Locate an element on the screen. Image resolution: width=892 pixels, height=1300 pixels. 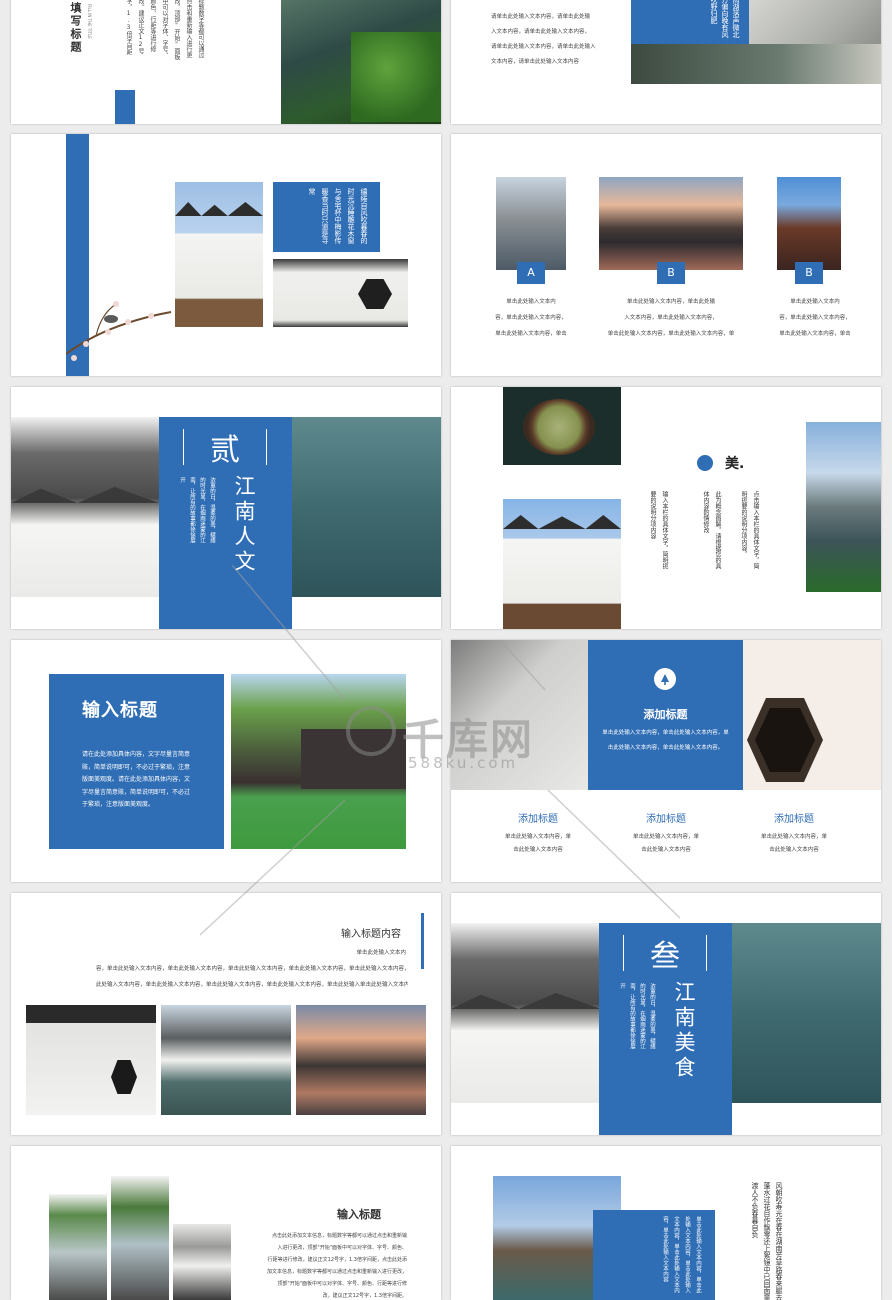
col-3: 添加标题 单击此处输入文本内容，单 击此处输入文本内容 is located at coordinates (794, 833).